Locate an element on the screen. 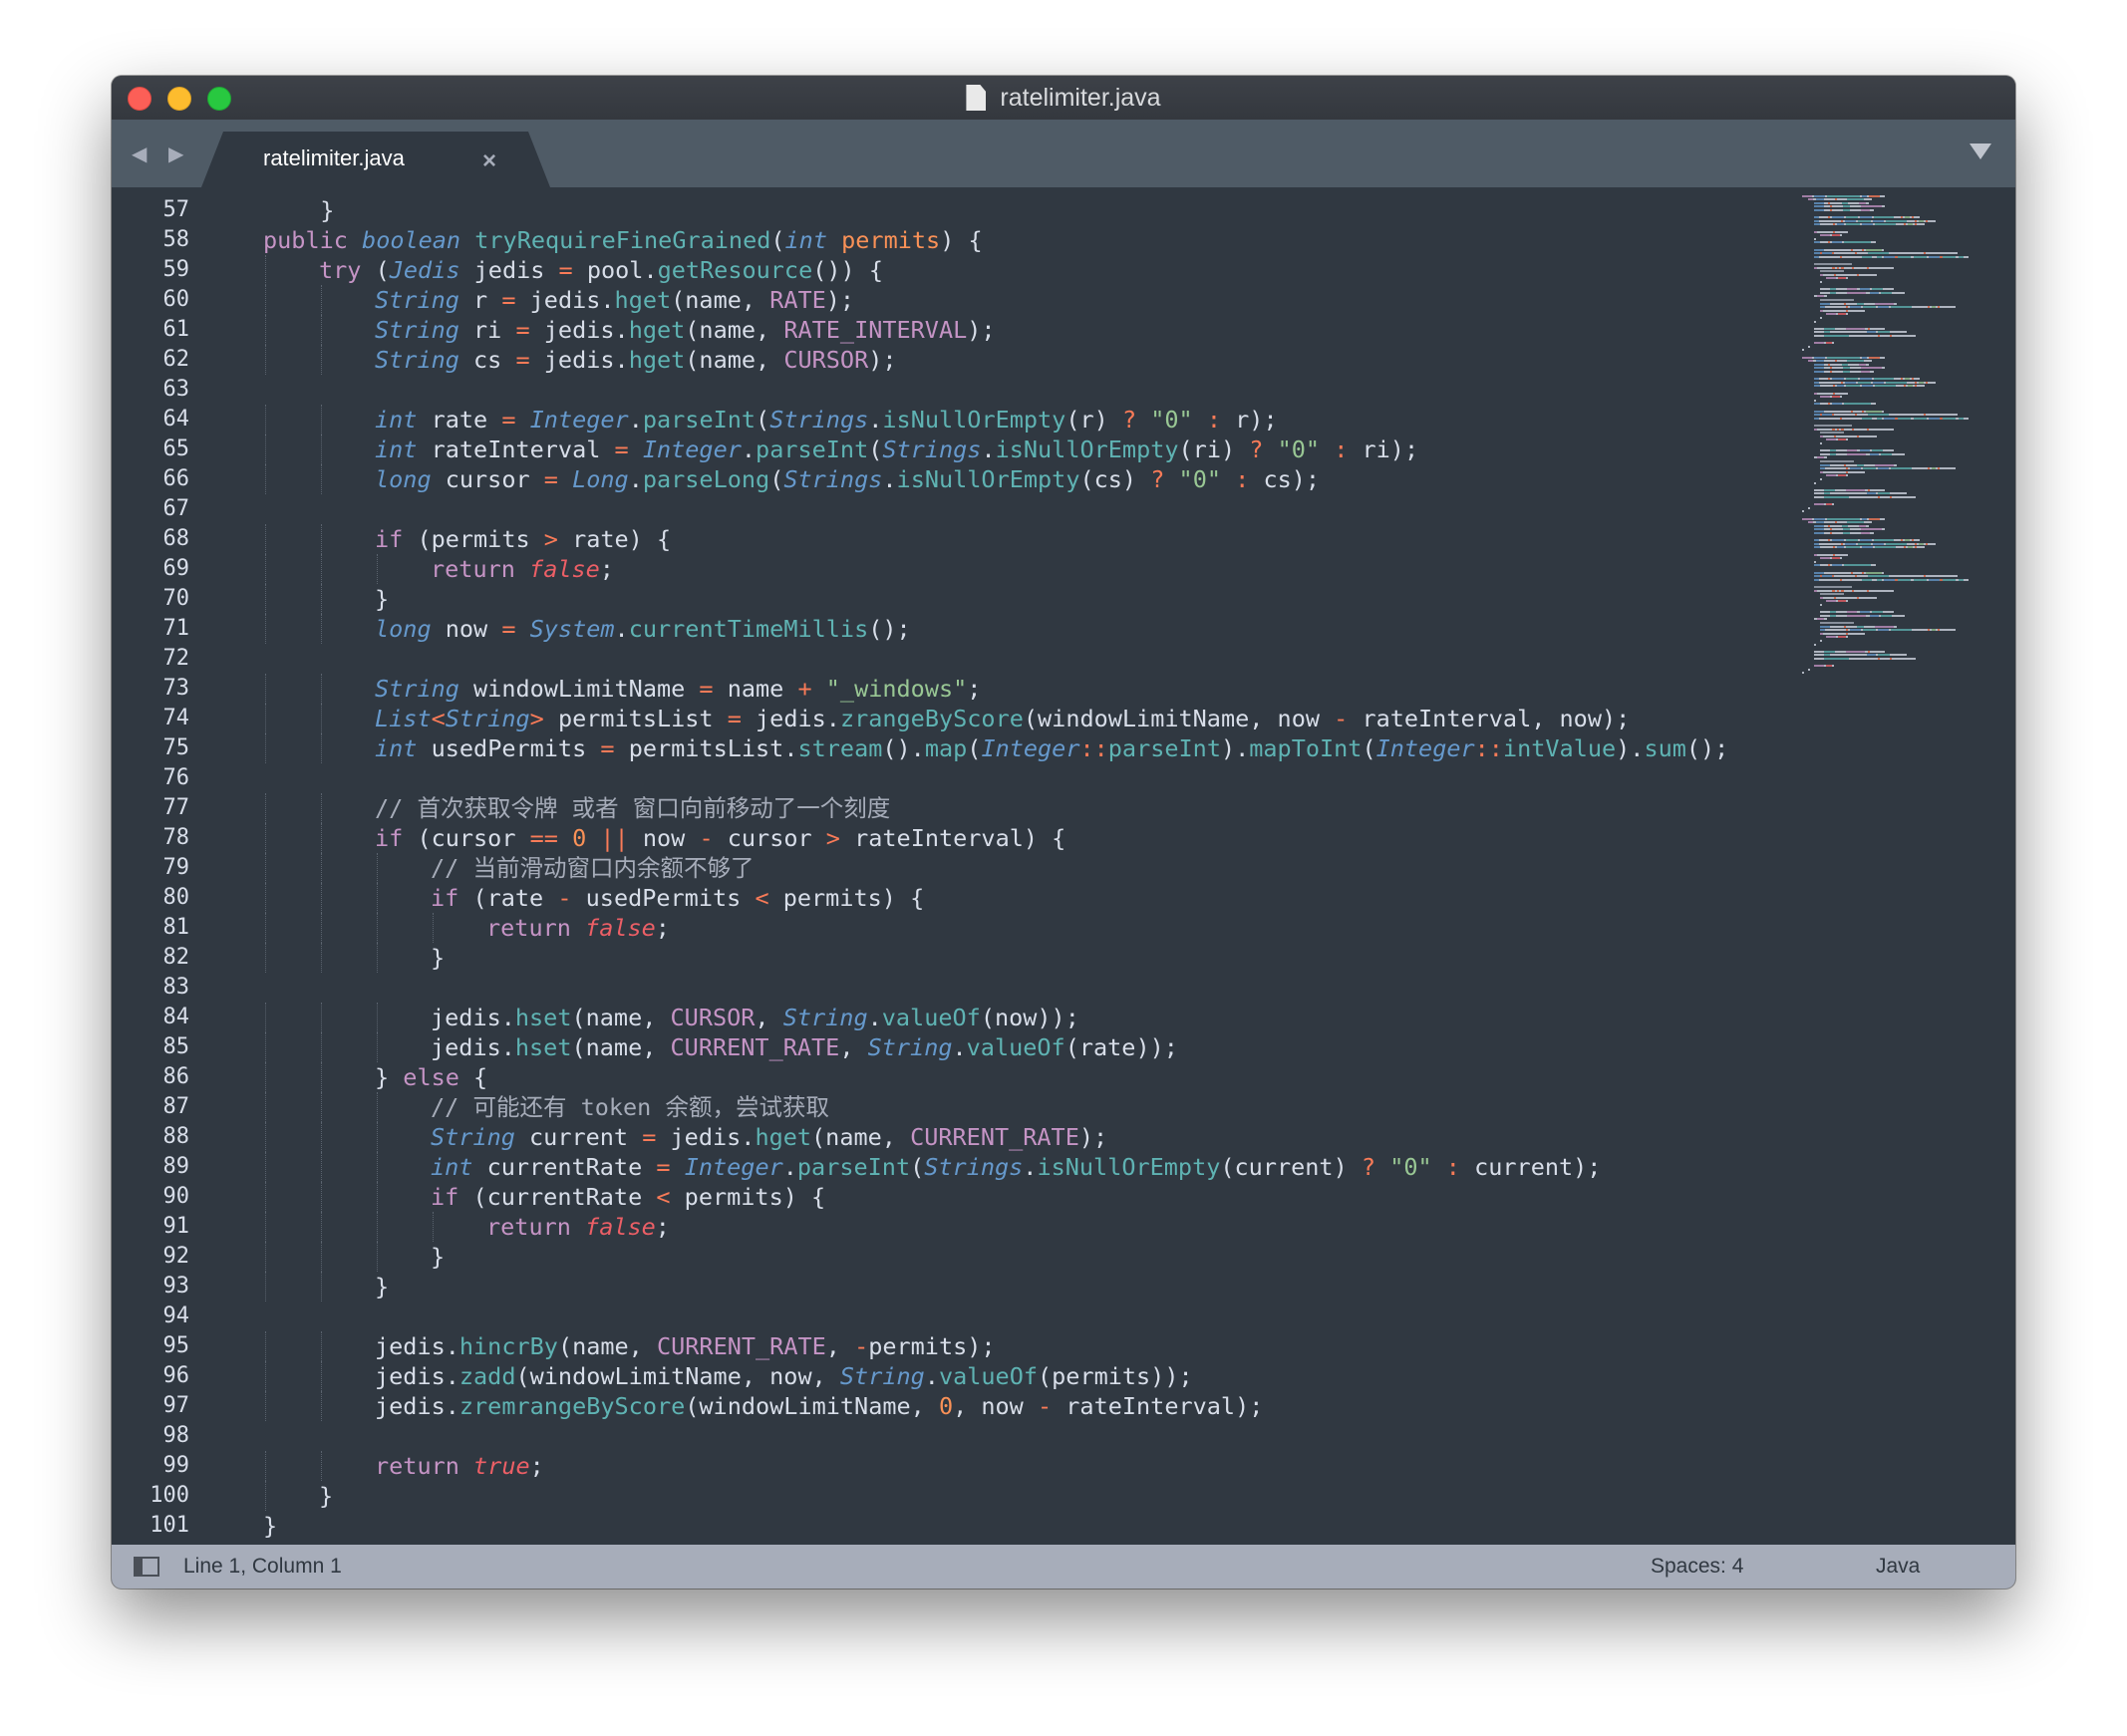  line-number: 101 is located at coordinates (169, 1525).